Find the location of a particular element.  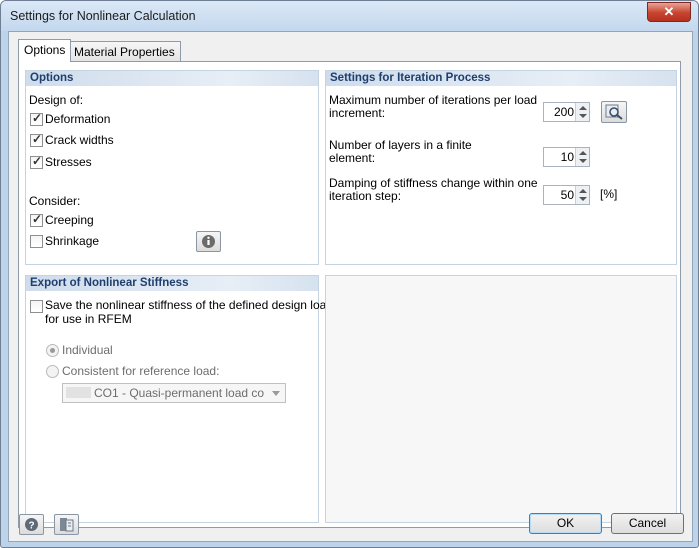

stresses-checkbox: ✓ is located at coordinates (36, 161).